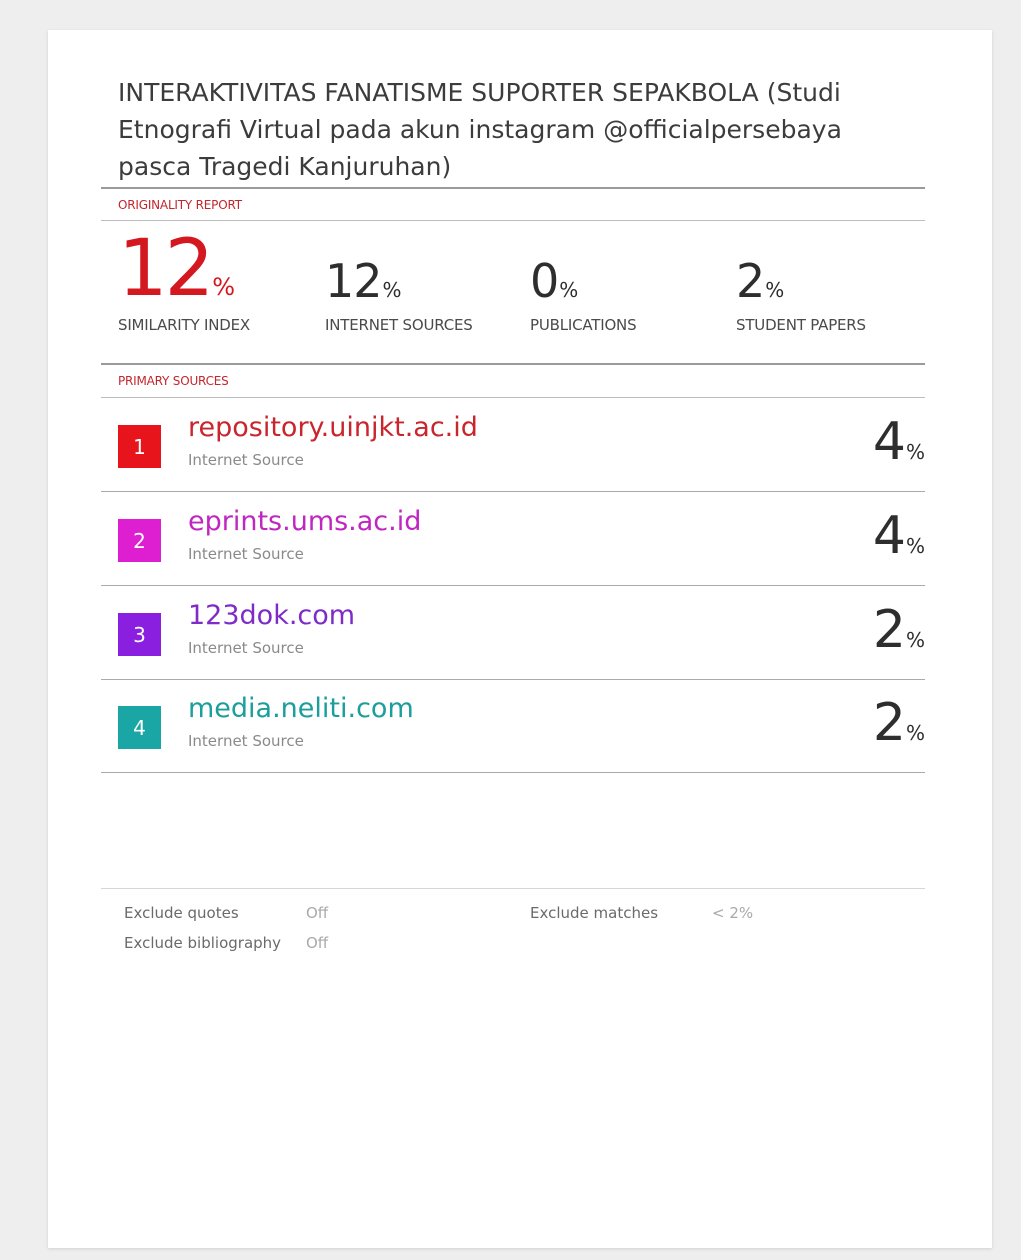  Describe the element at coordinates (139, 446) in the screenshot. I see `source-rank-badge: 1` at that location.